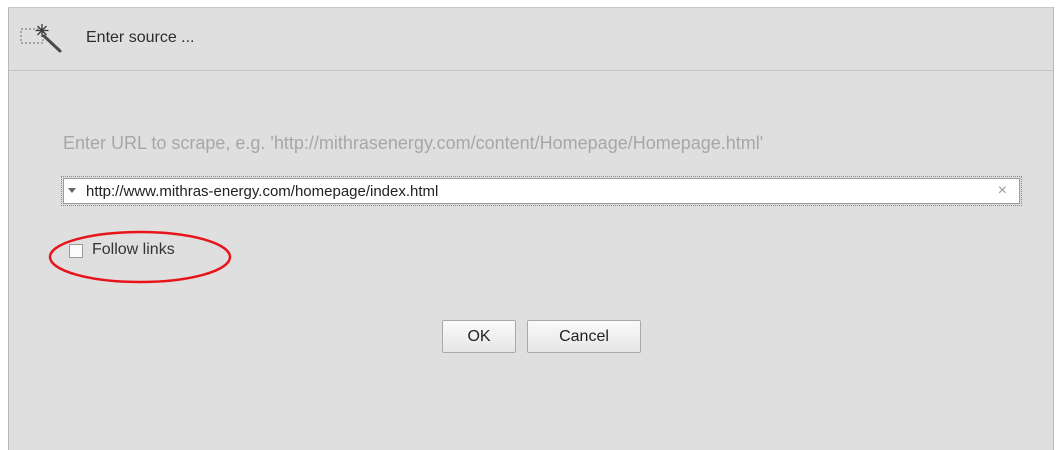 The width and height of the screenshot is (1062, 450). I want to click on magic-wand-selection-icon, so click(43, 38).